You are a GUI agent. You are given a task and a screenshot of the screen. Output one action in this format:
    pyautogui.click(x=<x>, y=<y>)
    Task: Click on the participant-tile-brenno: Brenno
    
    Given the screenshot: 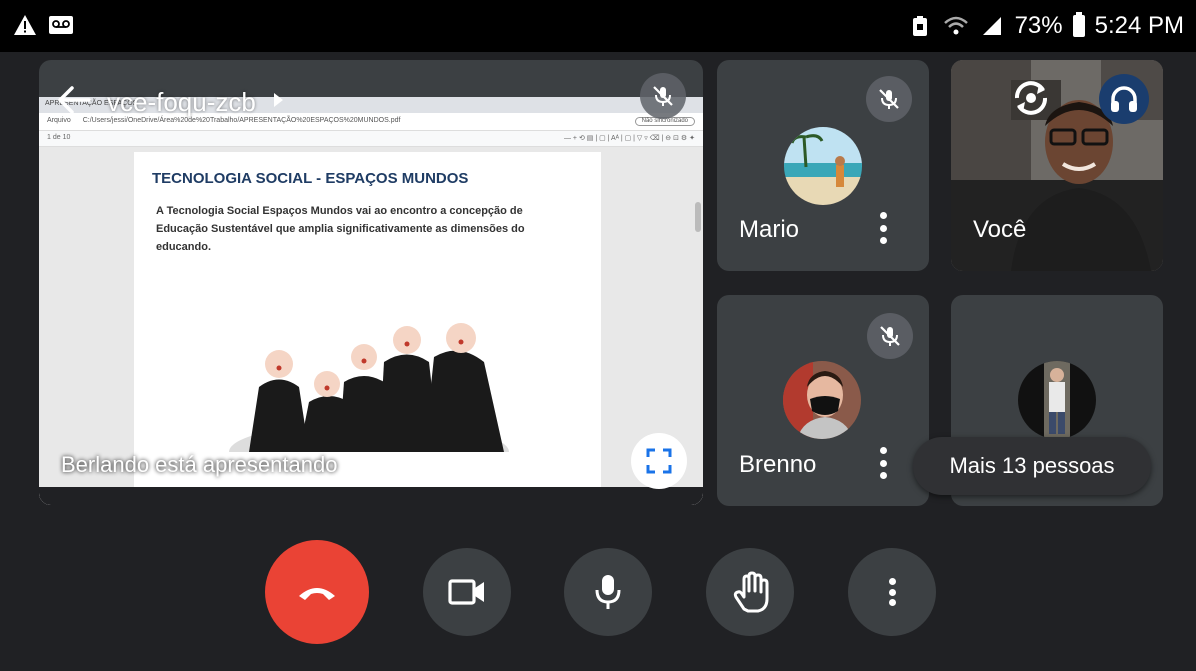 What is the action you would take?
    pyautogui.click(x=823, y=400)
    